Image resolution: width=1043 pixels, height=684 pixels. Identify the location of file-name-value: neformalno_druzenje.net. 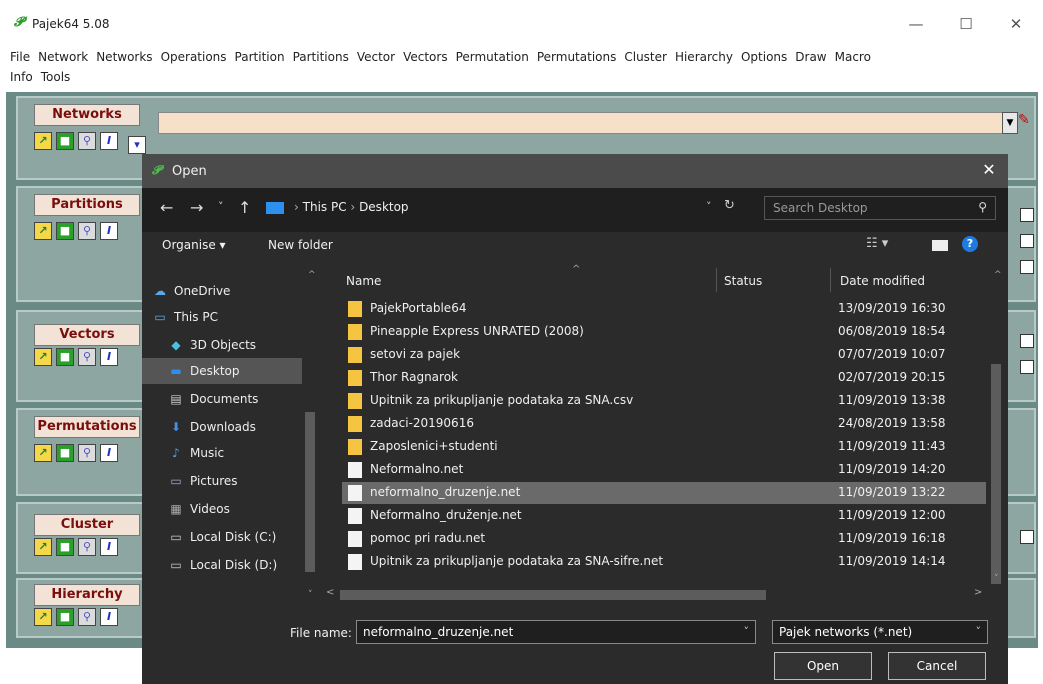
(438, 632).